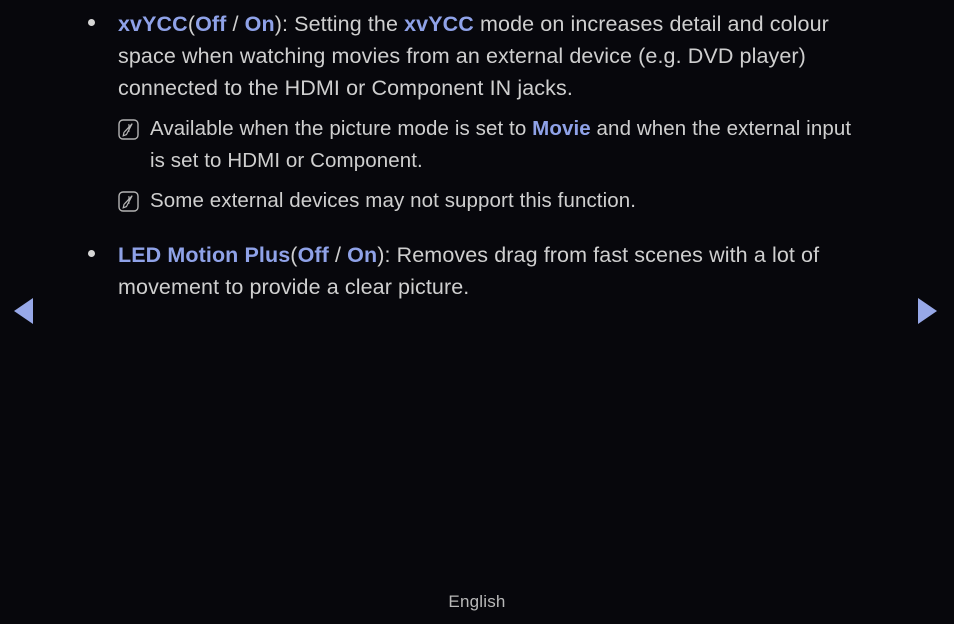 The height and width of the screenshot is (624, 954). Describe the element at coordinates (191, 24) in the screenshot. I see `paren-open-xvycc: (` at that location.